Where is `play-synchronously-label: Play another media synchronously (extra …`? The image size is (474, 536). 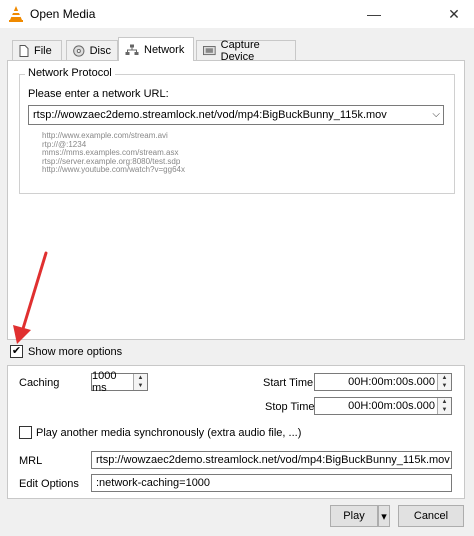
play-synchronously-label: Play another media synchronously (extra … is located at coordinates (169, 433).